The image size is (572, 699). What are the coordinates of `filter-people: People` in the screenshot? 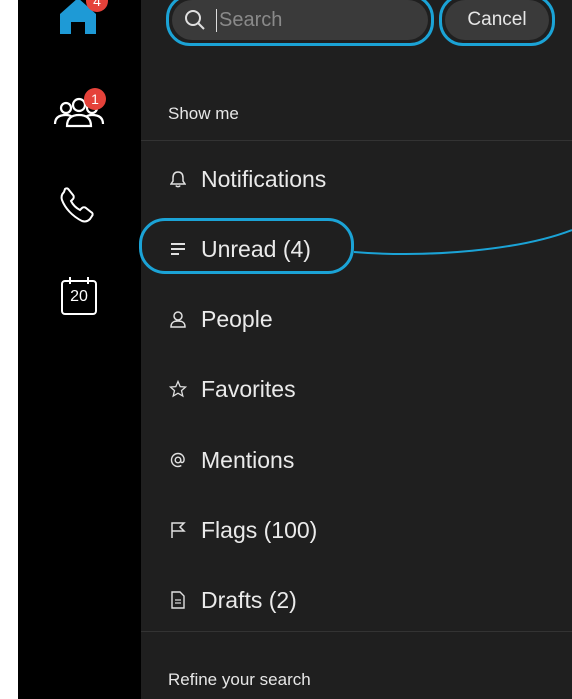 It's located at (220, 319).